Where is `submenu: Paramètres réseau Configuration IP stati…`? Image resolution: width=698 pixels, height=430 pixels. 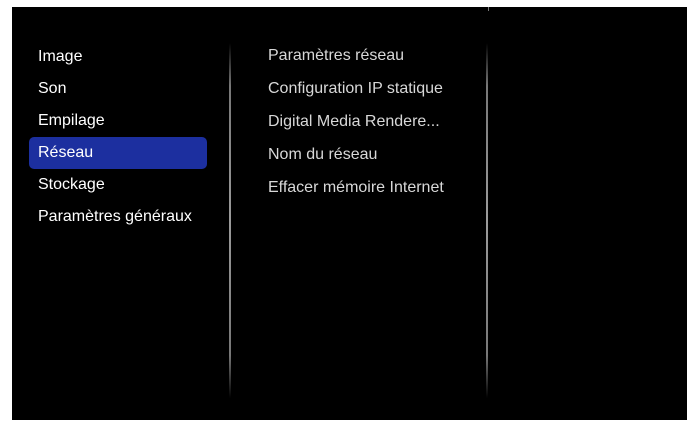
submenu: Paramètres réseau Configuration IP stati… is located at coordinates (374, 121).